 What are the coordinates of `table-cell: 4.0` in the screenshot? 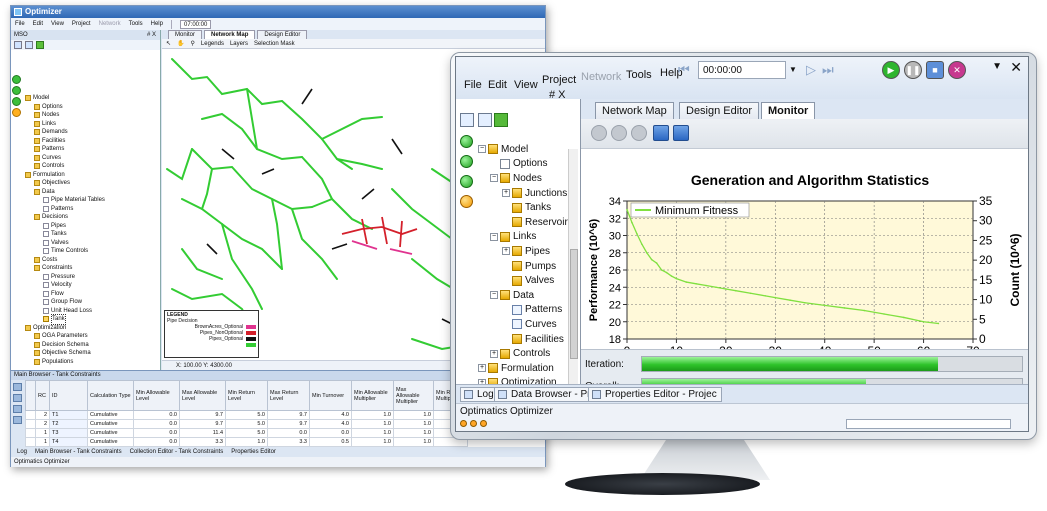 It's located at (330, 424).